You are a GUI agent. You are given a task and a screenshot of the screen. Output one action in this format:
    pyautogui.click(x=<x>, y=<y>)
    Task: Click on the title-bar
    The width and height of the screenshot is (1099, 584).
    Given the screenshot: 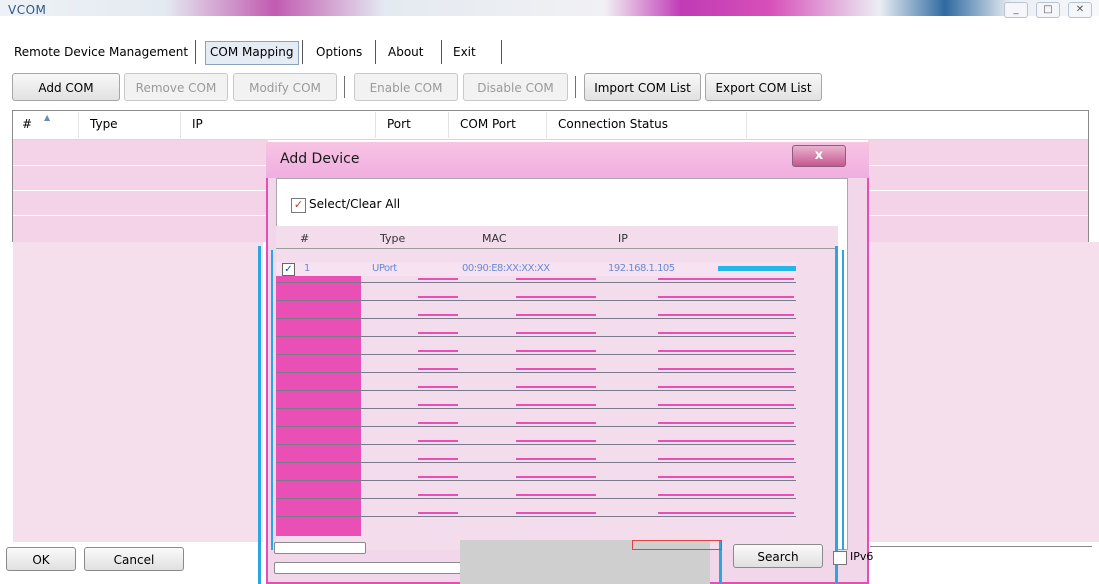 What is the action you would take?
    pyautogui.click(x=549, y=19)
    